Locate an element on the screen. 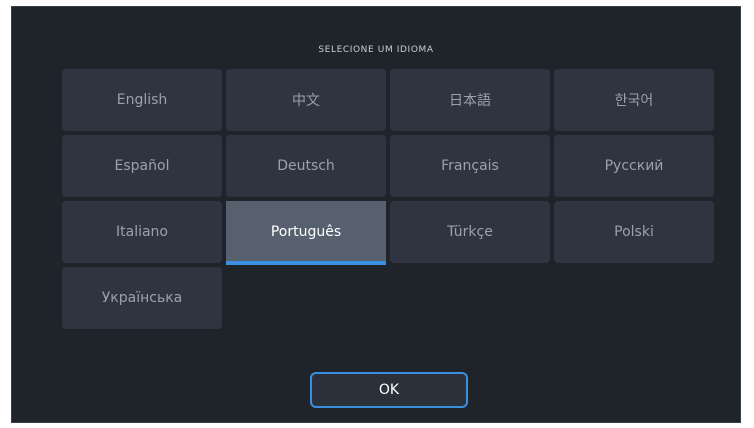 Image resolution: width=754 pixels, height=428 pixels. language-label: Português is located at coordinates (306, 232).